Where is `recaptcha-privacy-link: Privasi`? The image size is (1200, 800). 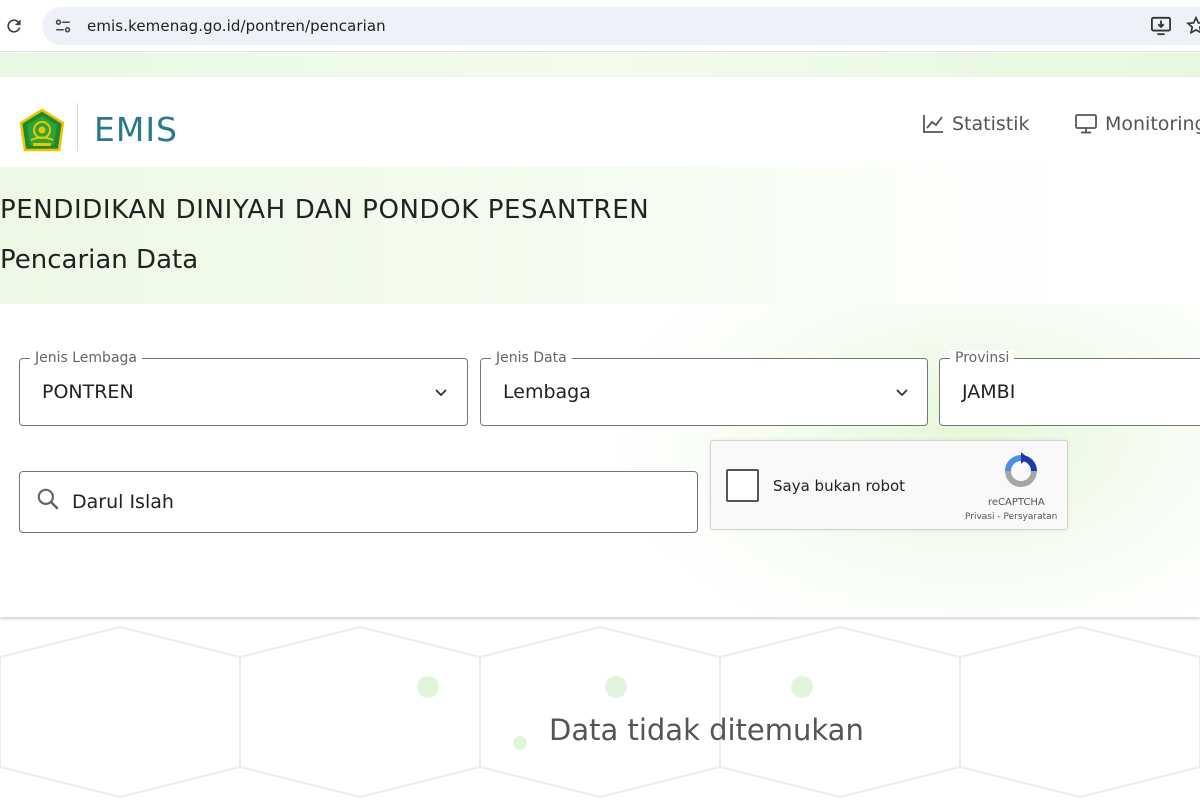
recaptcha-privacy-link: Privasi is located at coordinates (980, 517).